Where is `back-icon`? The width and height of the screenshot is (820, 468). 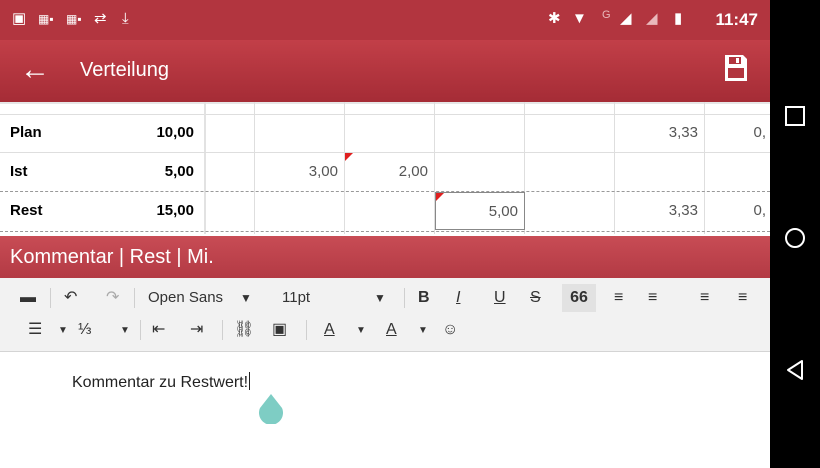
back-icon is located at coordinates (795, 370).